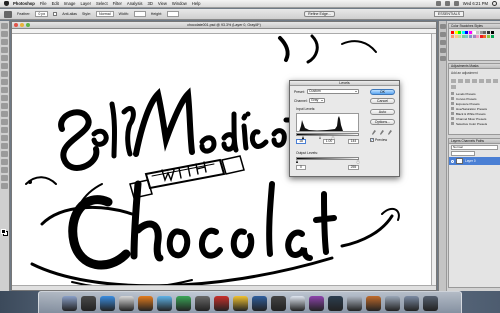 The width and height of the screenshot is (500, 313). Describe the element at coordinates (463, 153) in the screenshot. I see `lock-row` at that location.